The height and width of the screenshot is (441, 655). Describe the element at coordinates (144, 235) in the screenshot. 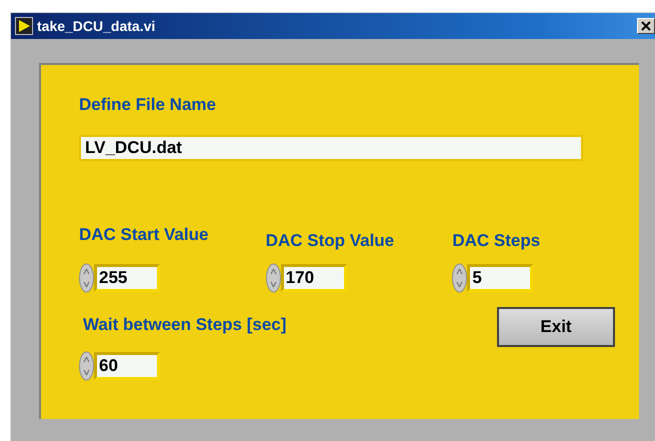

I see `numeric-label: DAC Start Value` at that location.